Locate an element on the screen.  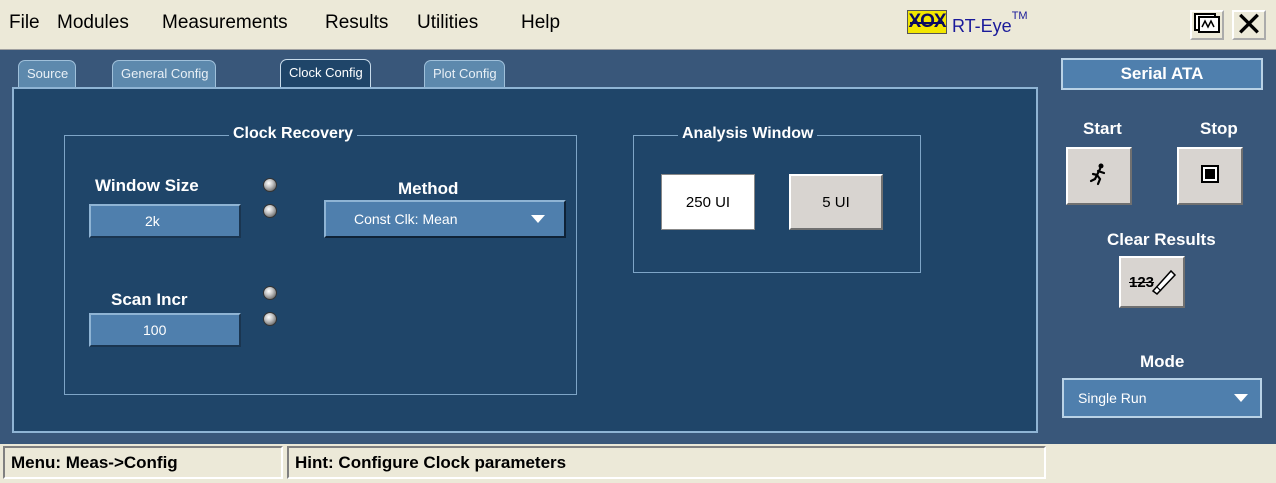
analysis-250ui-button: 250 UI is located at coordinates (708, 202).